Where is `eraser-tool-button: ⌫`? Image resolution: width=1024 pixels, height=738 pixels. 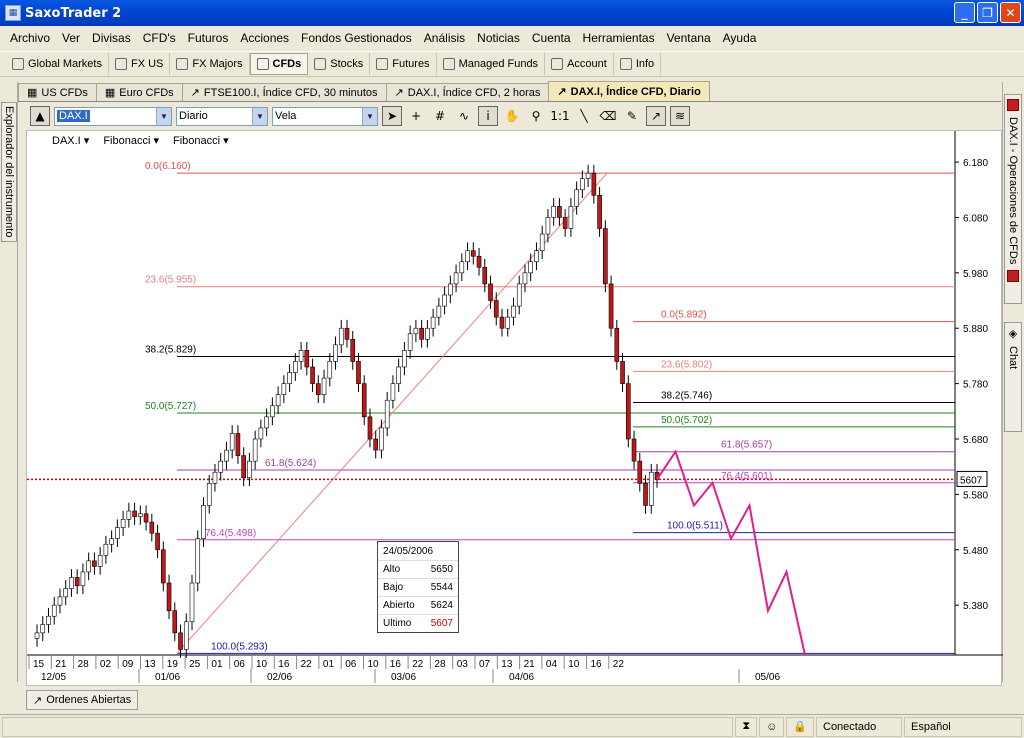 eraser-tool-button: ⌫ is located at coordinates (608, 116).